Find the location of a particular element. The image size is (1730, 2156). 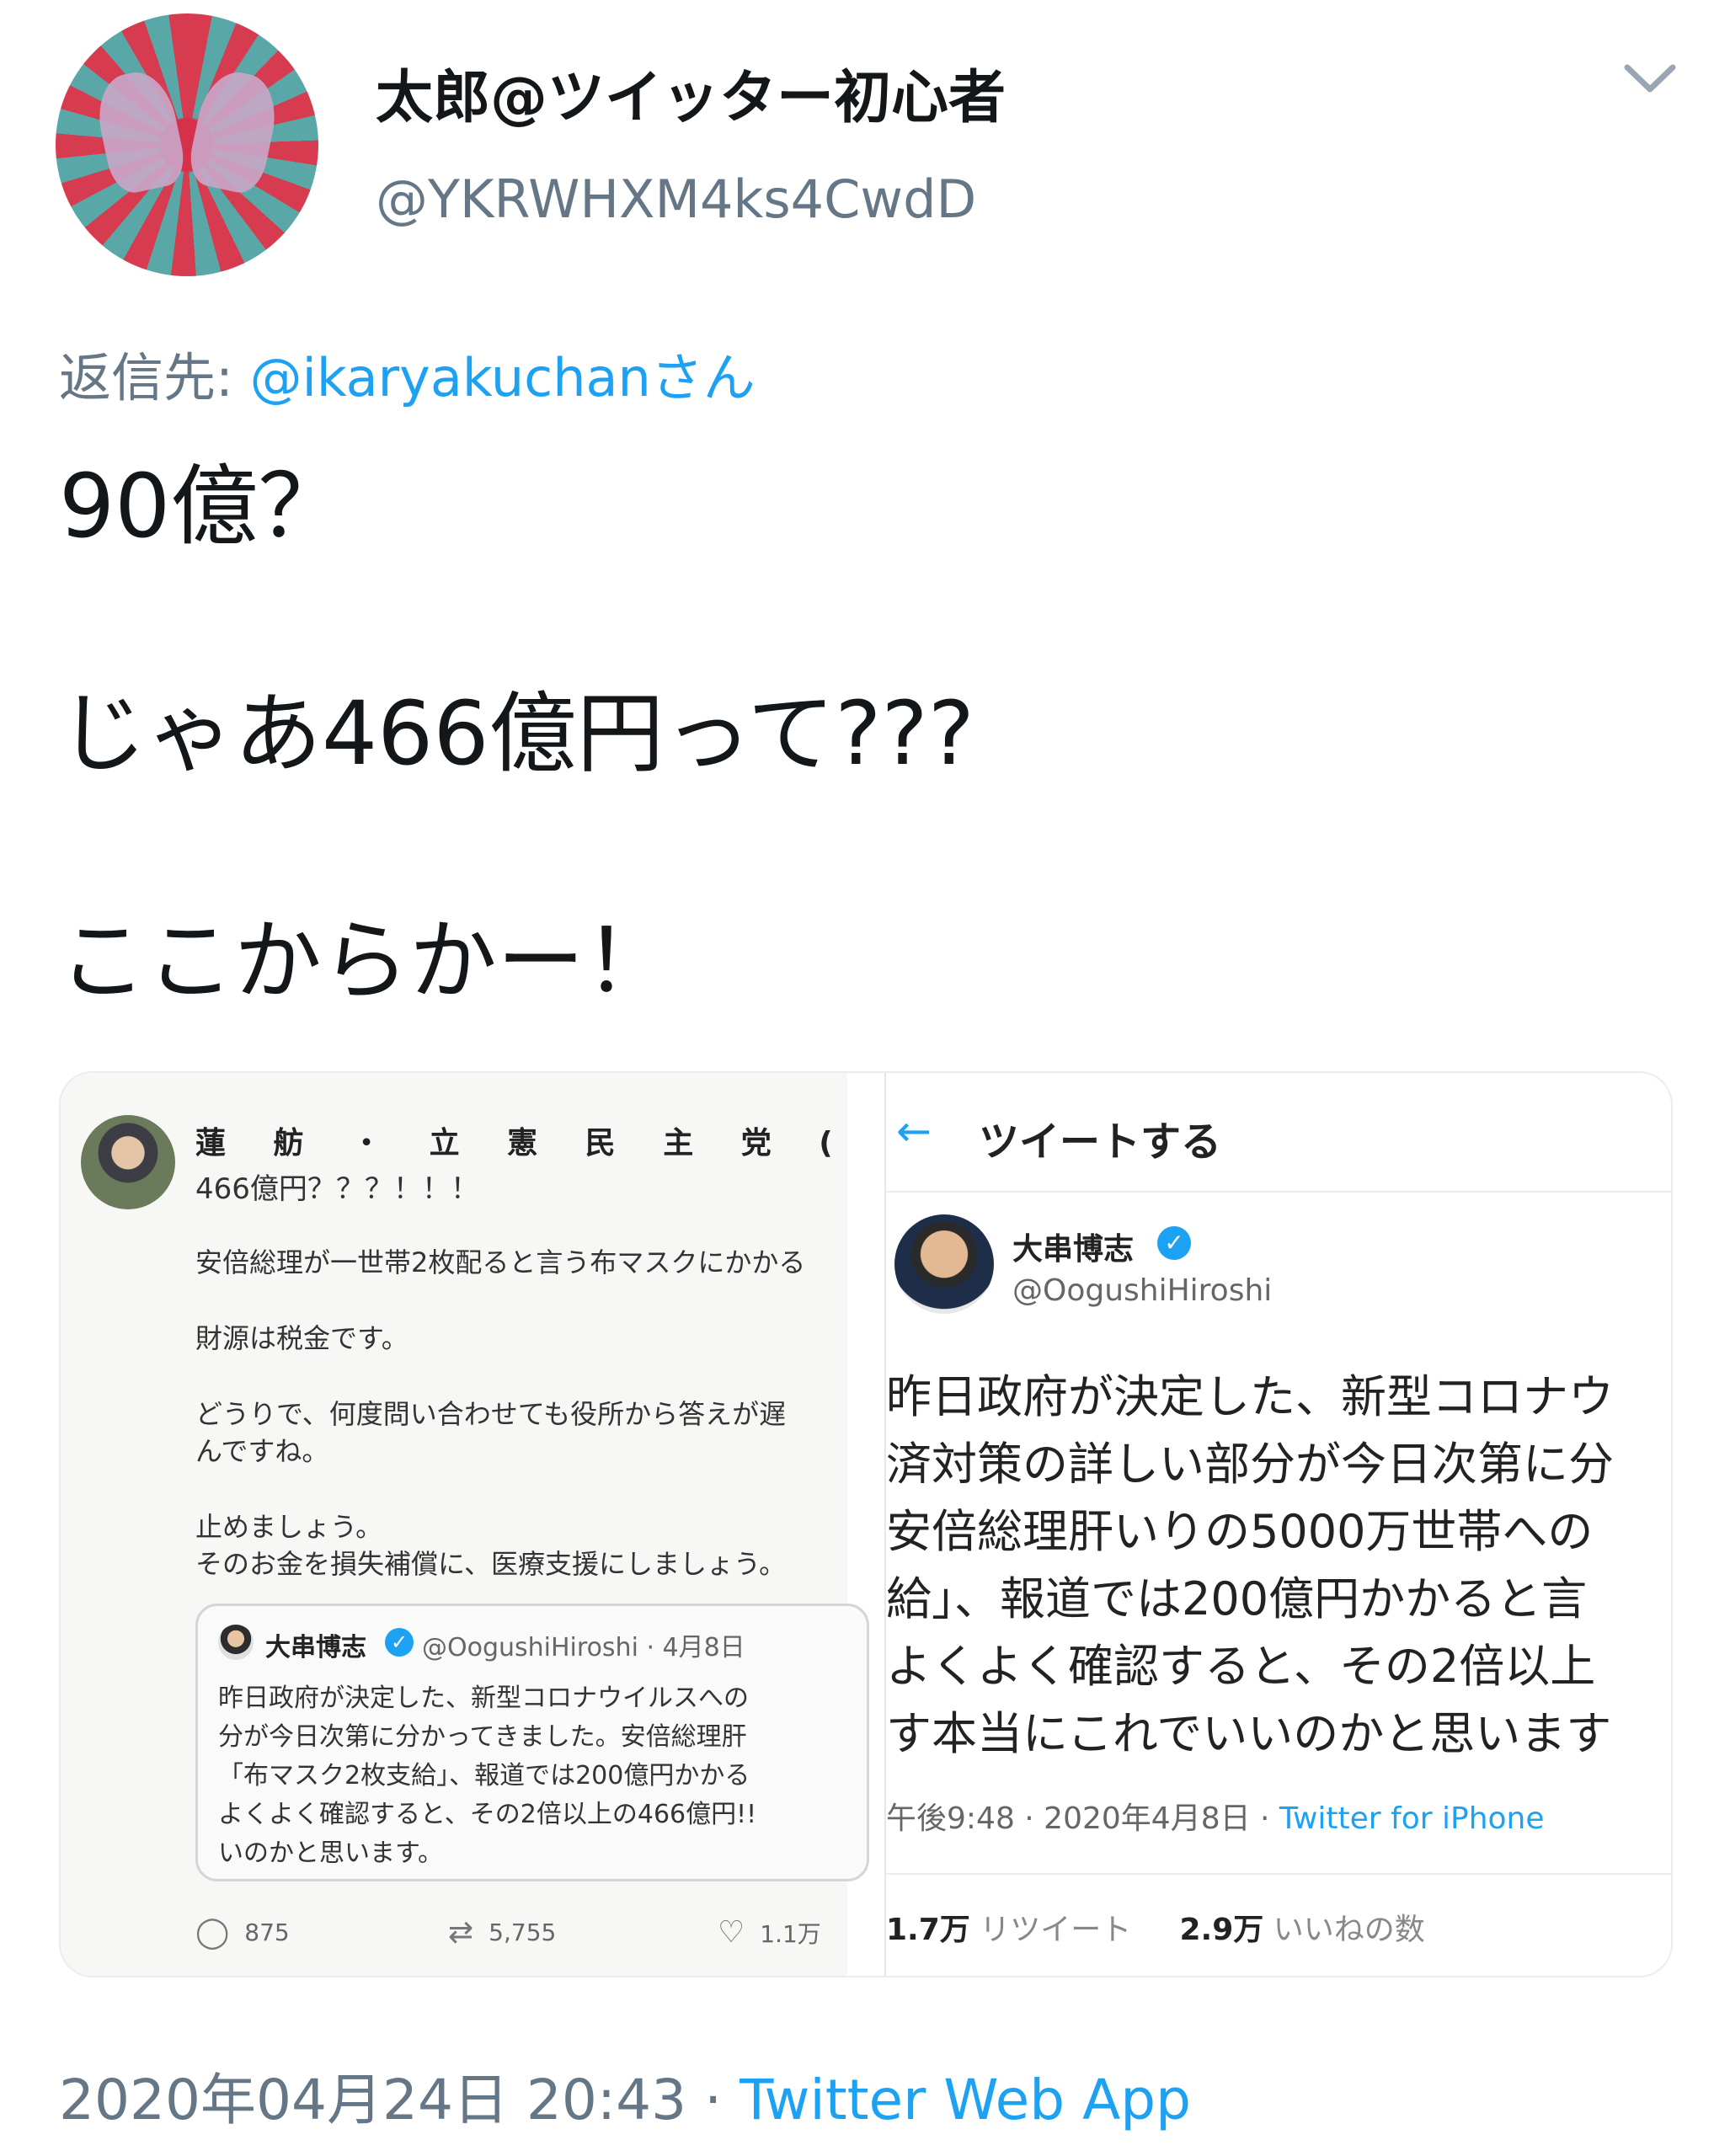

quote-avatar is located at coordinates (236, 1642).